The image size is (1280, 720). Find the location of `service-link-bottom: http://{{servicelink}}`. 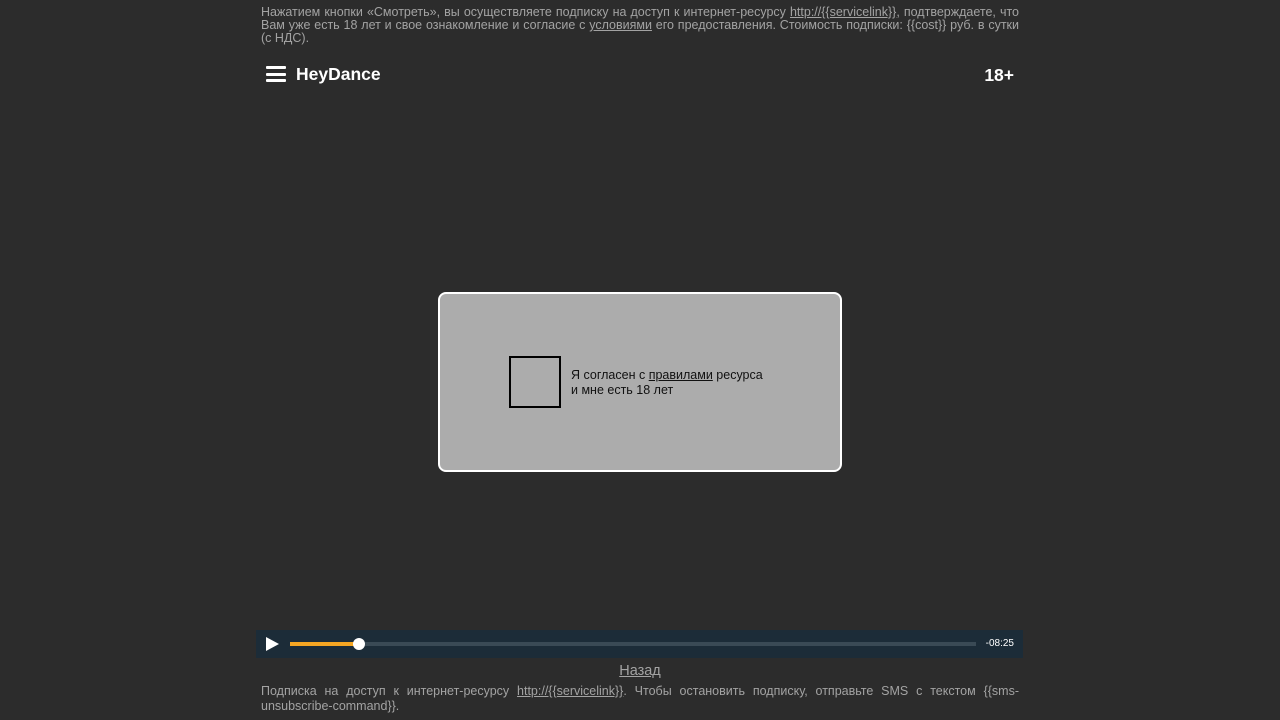

service-link-bottom: http://{{servicelink}} is located at coordinates (570, 691).